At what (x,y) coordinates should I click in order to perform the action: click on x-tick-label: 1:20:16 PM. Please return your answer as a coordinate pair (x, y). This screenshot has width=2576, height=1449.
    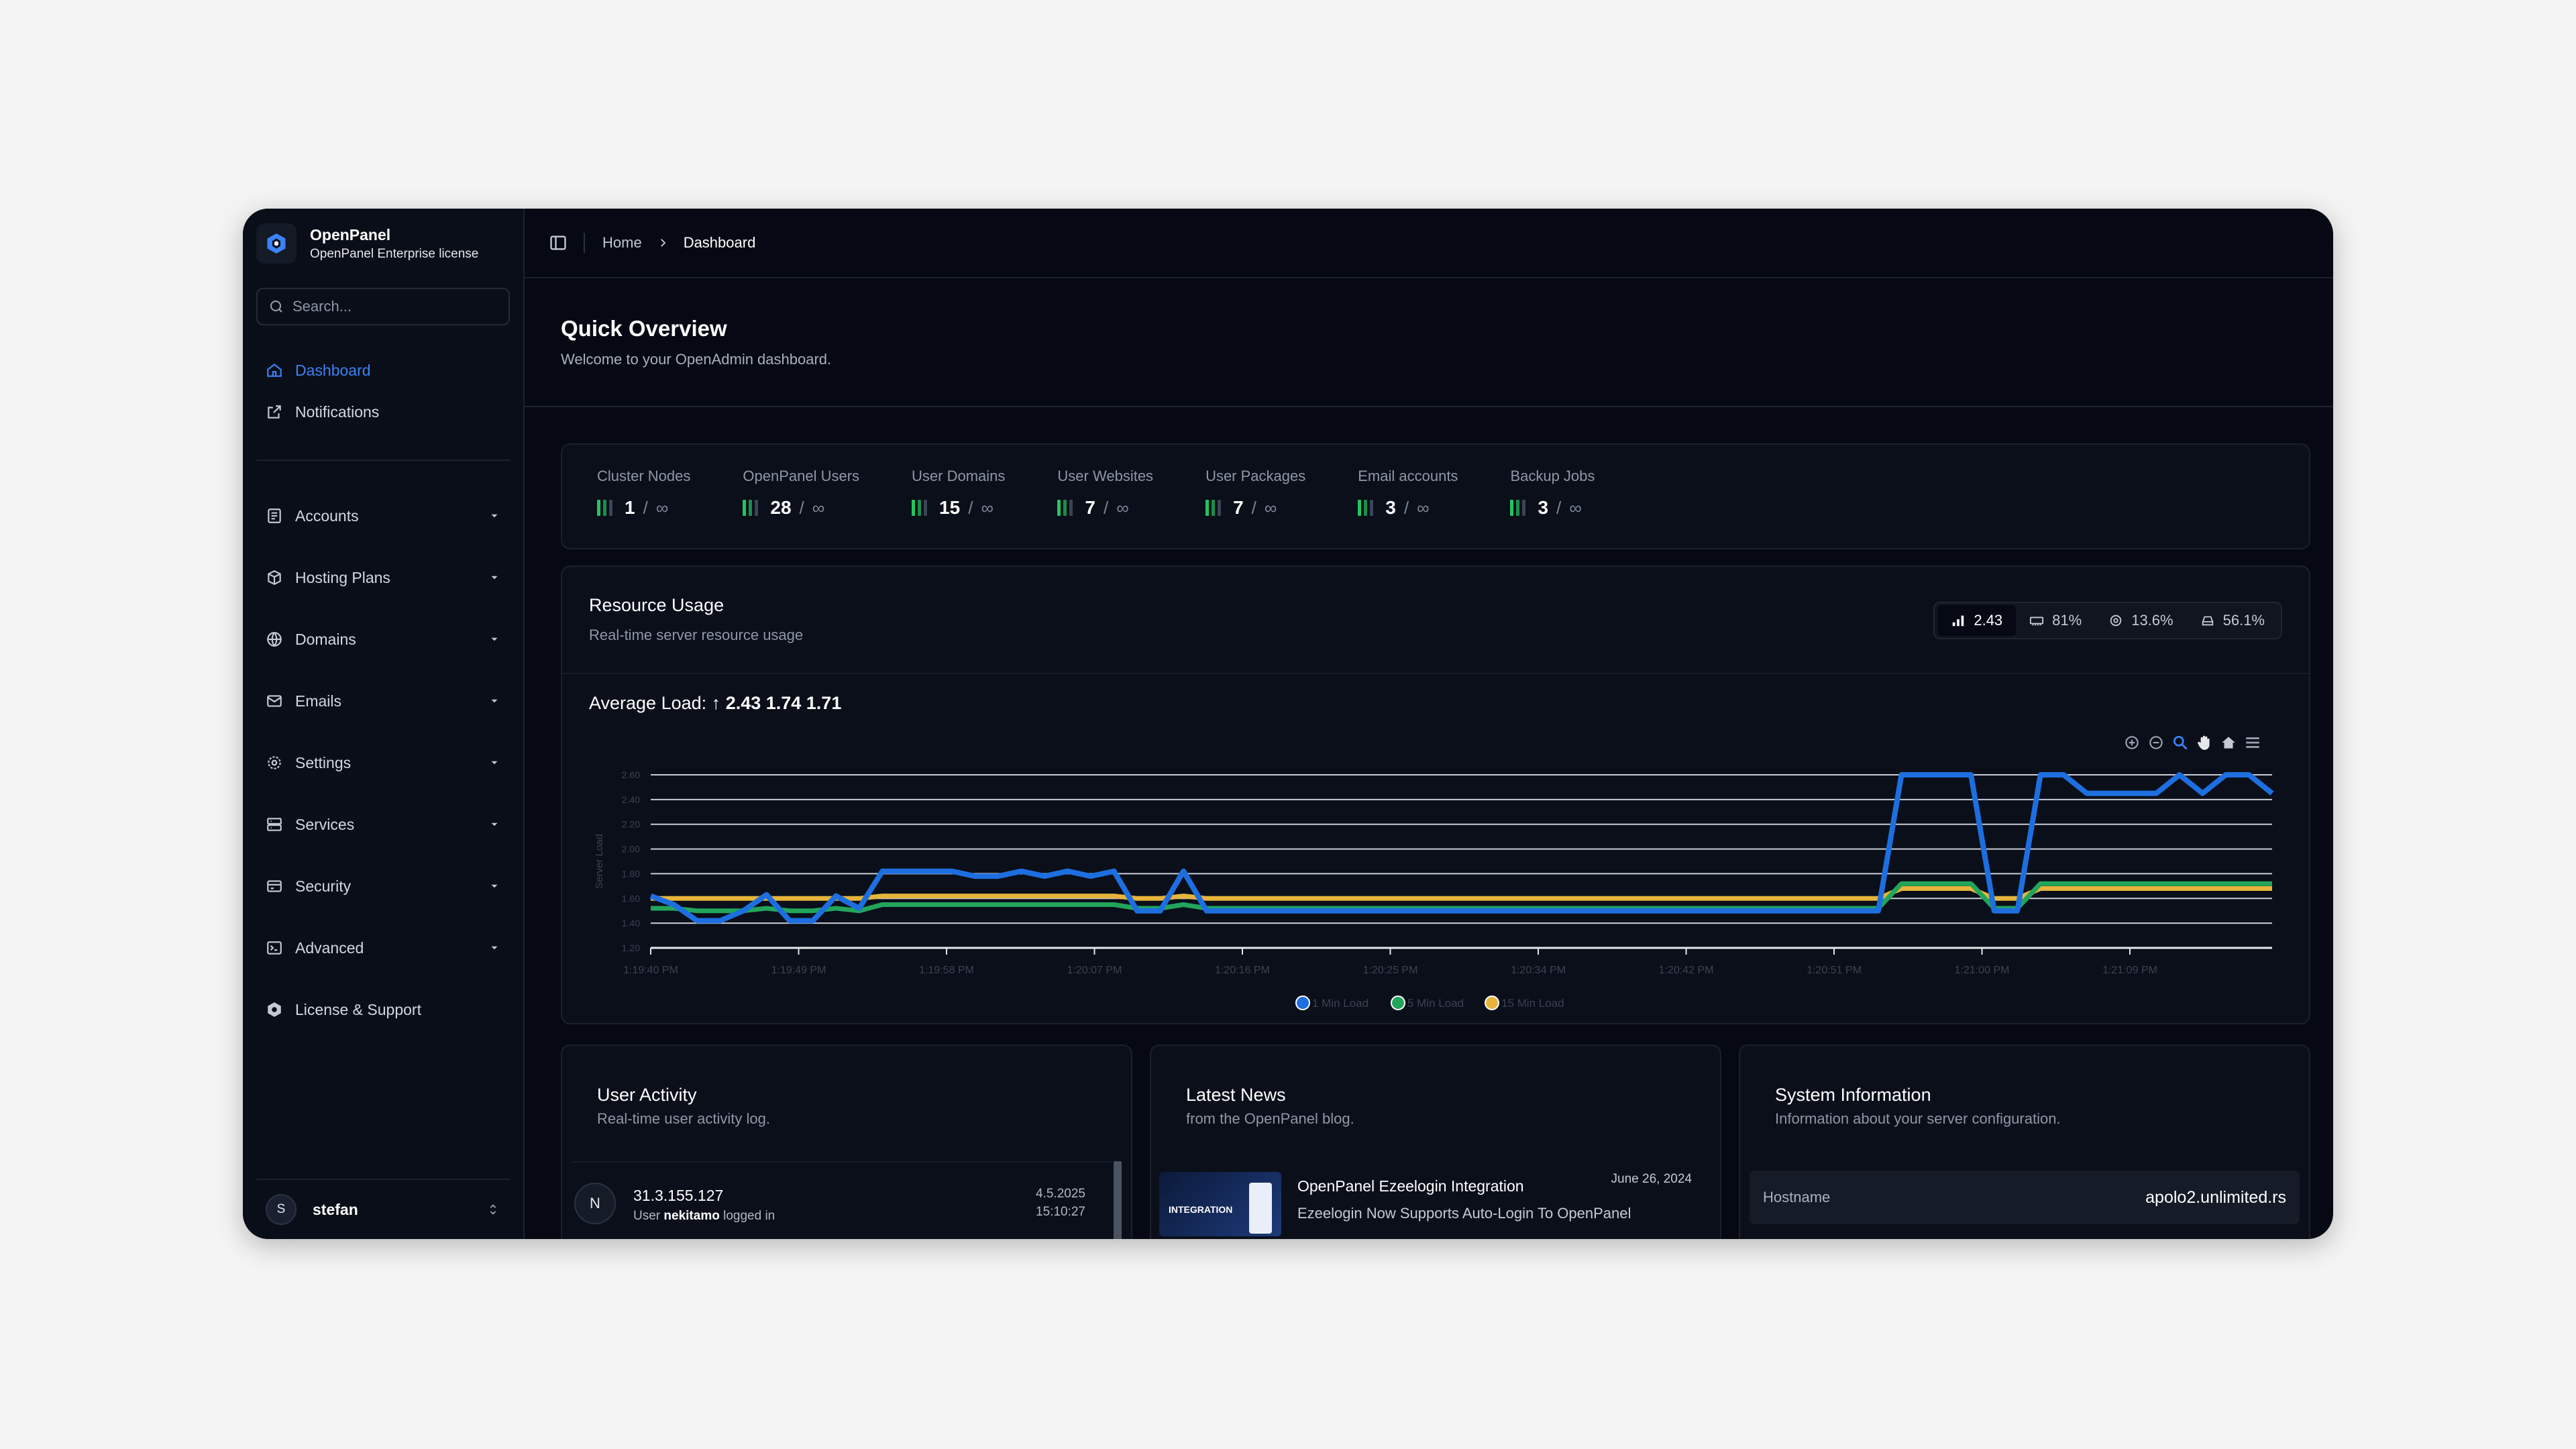
    Looking at the image, I should click on (1242, 970).